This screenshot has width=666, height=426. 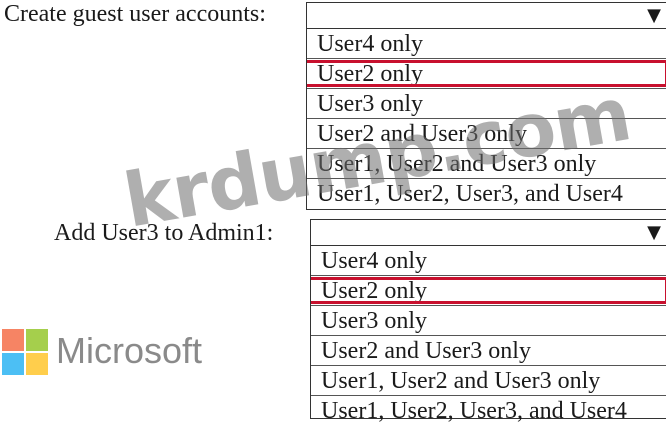 What do you see at coordinates (13, 340) in the screenshot?
I see `logo-square-red` at bounding box center [13, 340].